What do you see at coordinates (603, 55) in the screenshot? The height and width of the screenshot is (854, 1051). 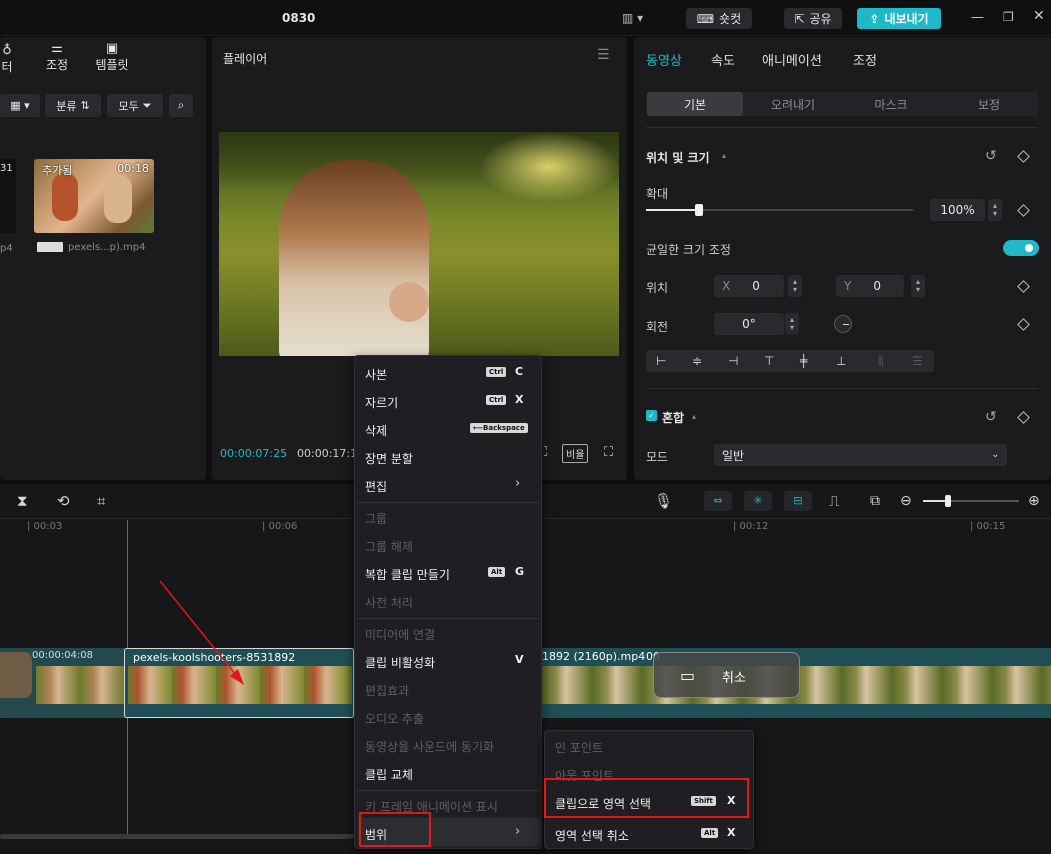 I see `menu-icon: ☰` at bounding box center [603, 55].